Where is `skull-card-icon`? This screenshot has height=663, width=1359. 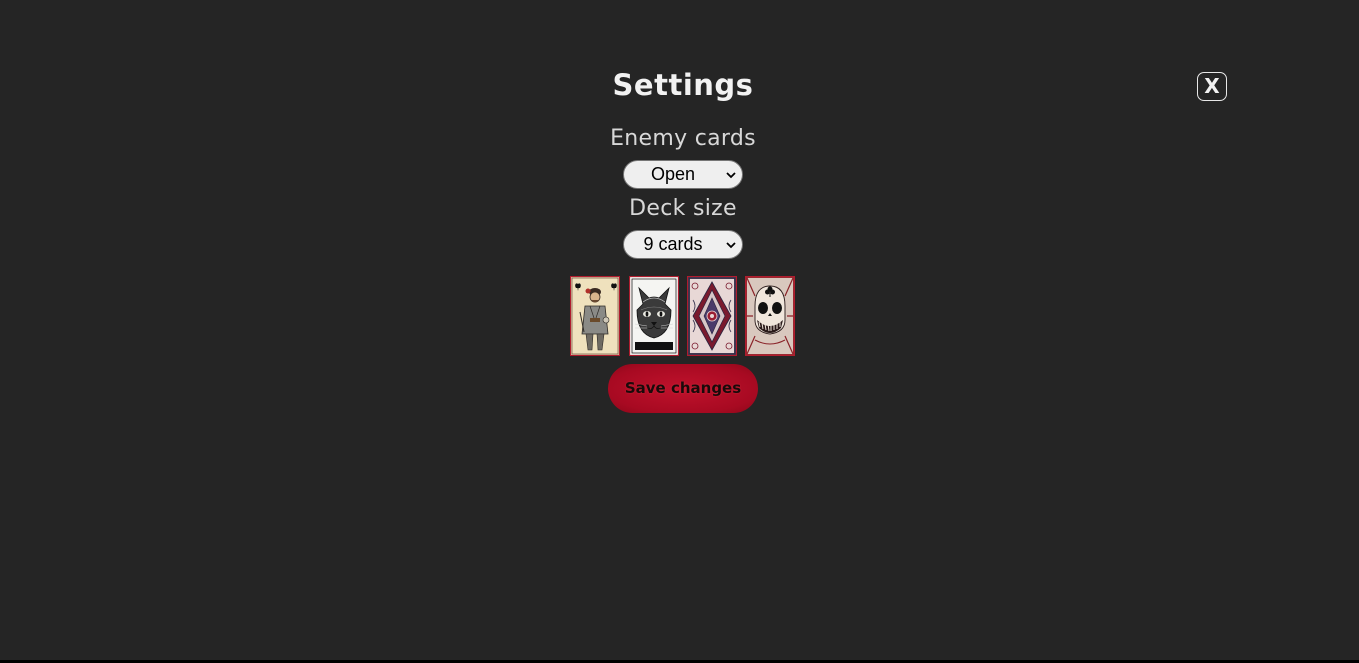
skull-card-icon is located at coordinates (770, 316).